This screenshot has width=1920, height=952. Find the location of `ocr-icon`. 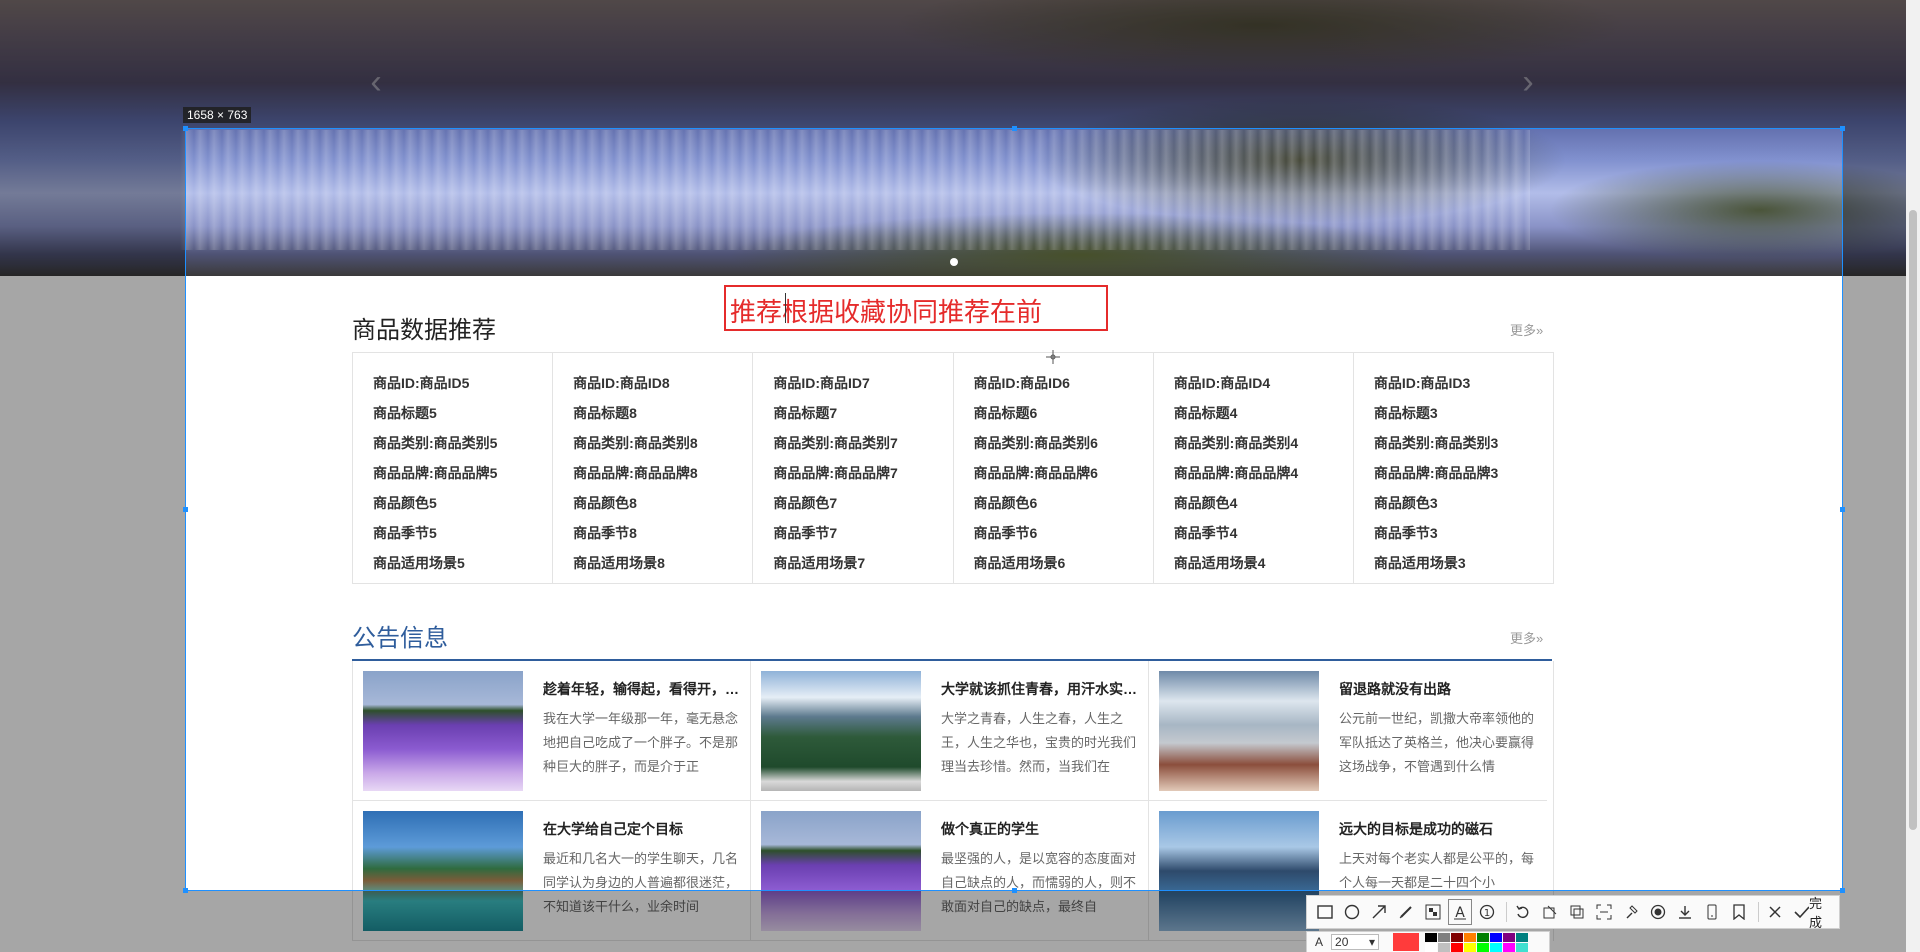

ocr-icon is located at coordinates (1604, 912).